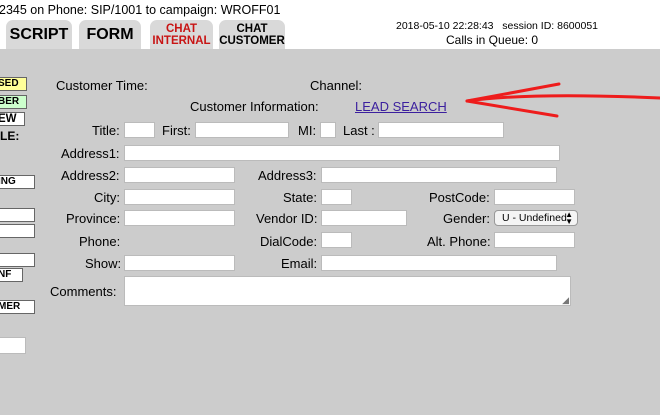 This screenshot has width=660, height=415. I want to click on address2-field, so click(179, 175).